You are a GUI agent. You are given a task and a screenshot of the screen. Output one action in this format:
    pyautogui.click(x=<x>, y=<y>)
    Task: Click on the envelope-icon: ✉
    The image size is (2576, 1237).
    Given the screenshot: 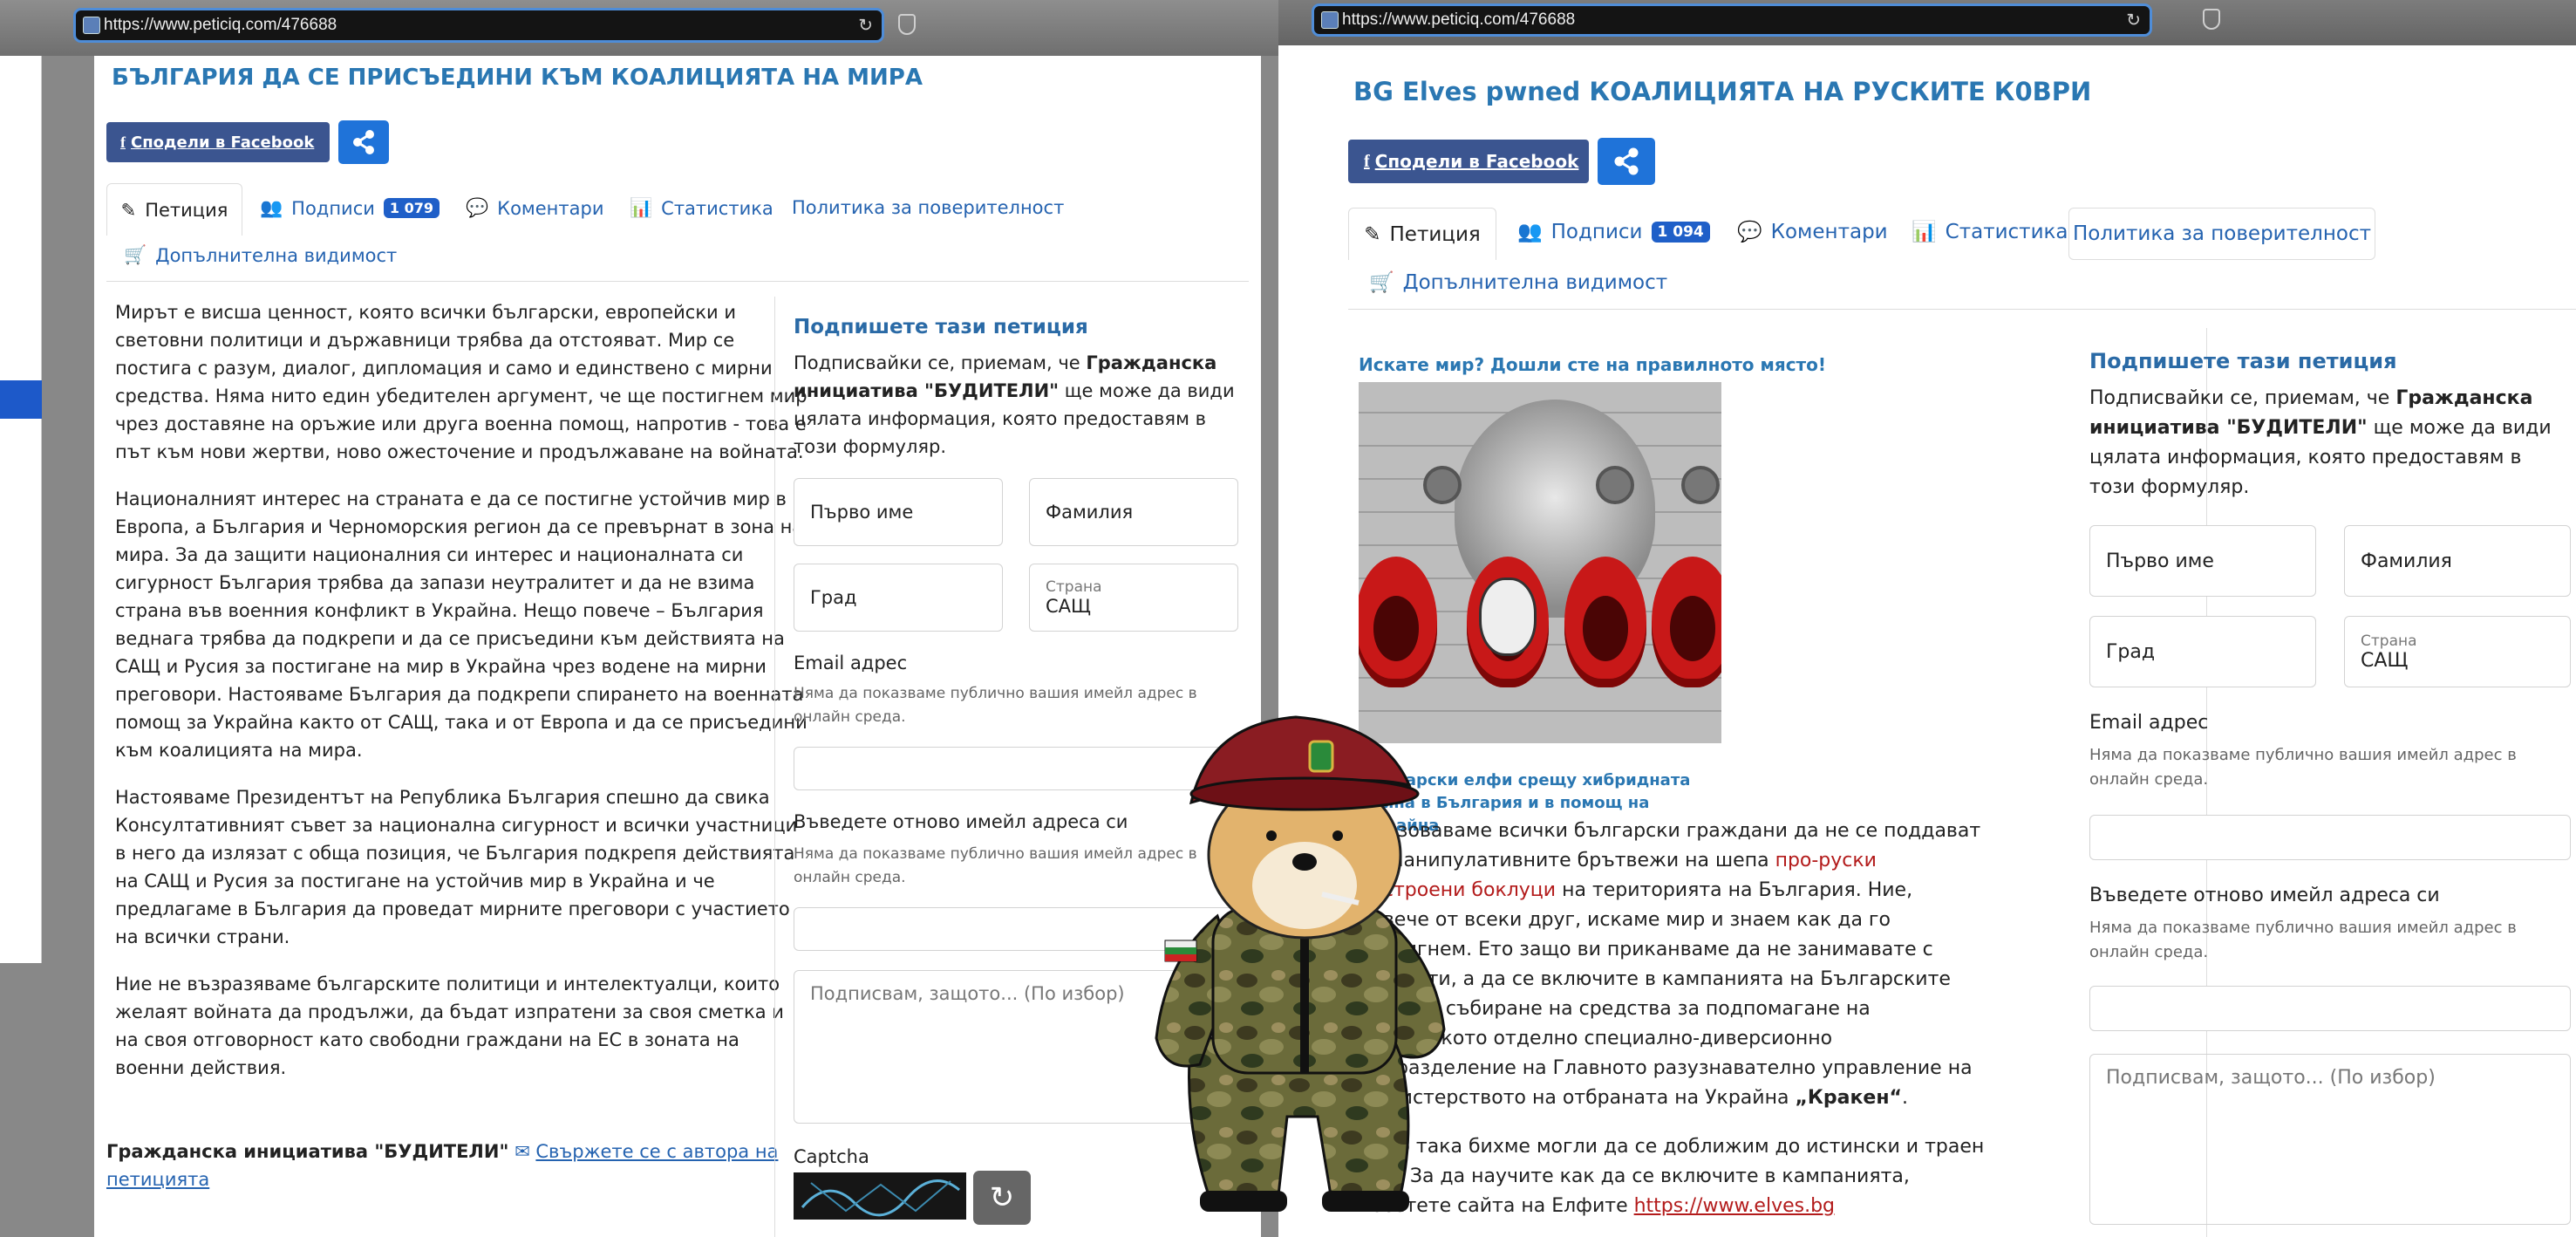 What is the action you would take?
    pyautogui.click(x=523, y=1152)
    